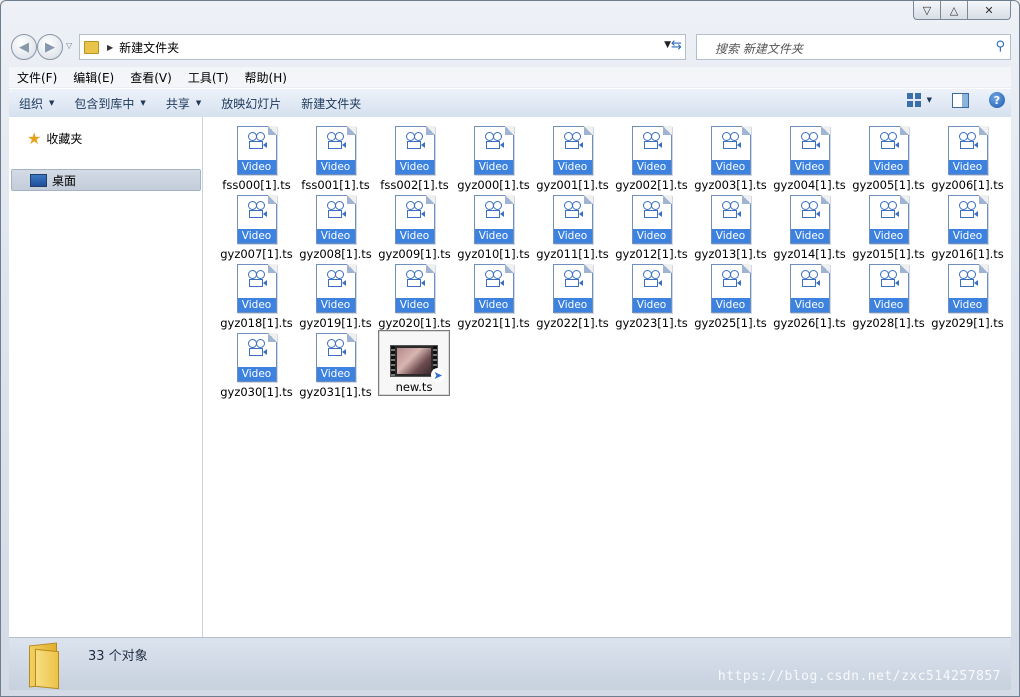 Image resolution: width=1020 pixels, height=697 pixels. Describe the element at coordinates (651, 295) in the screenshot. I see `file-item: Video gyz023[1].ts` at that location.